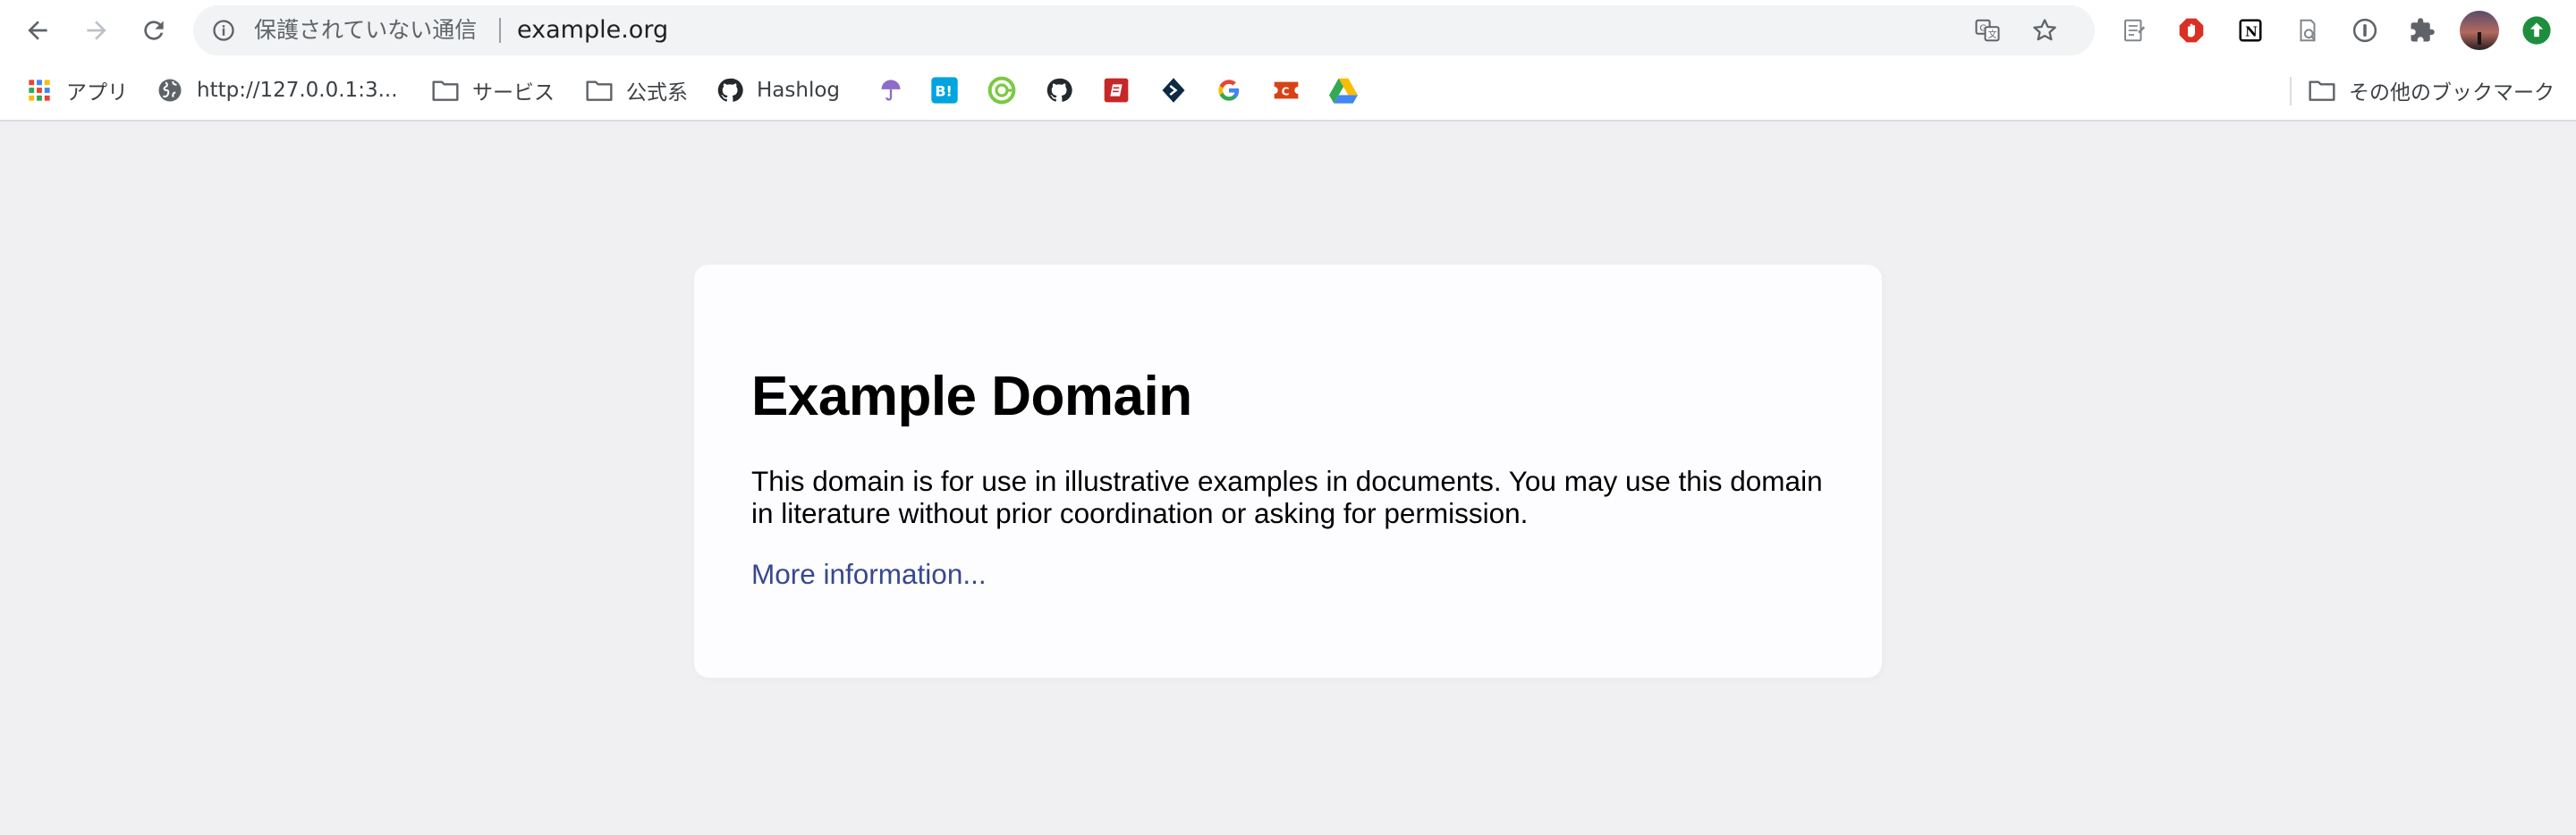 Image resolution: width=2576 pixels, height=835 pixels. I want to click on arrow-right-icon, so click(96, 31).